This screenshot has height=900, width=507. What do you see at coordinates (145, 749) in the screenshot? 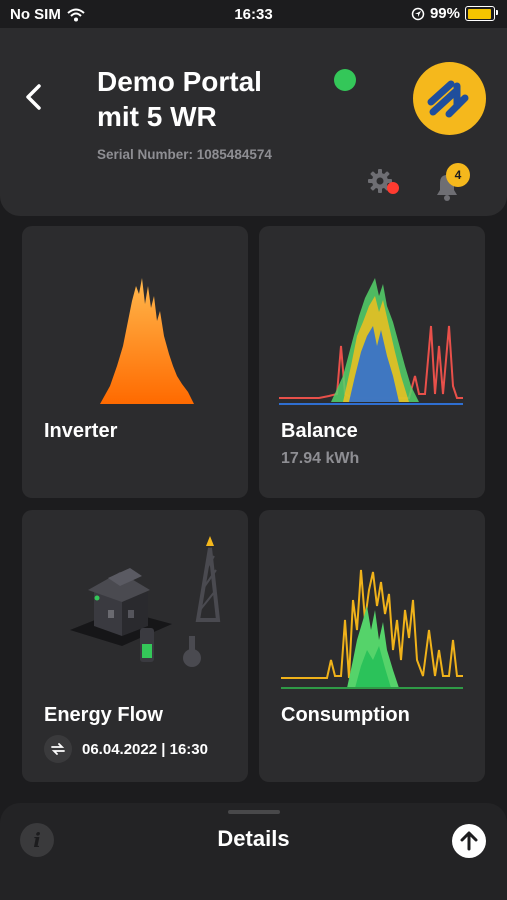
I see `energy-flow-timestamp: 06.04.2022 | 16:30` at bounding box center [145, 749].